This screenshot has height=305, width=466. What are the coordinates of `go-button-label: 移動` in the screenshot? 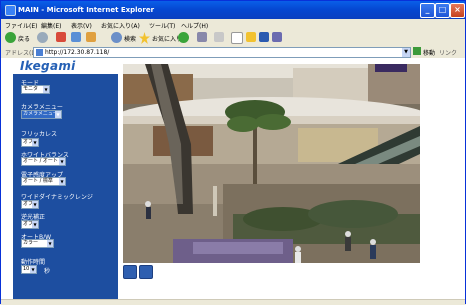 It's located at (429, 52).